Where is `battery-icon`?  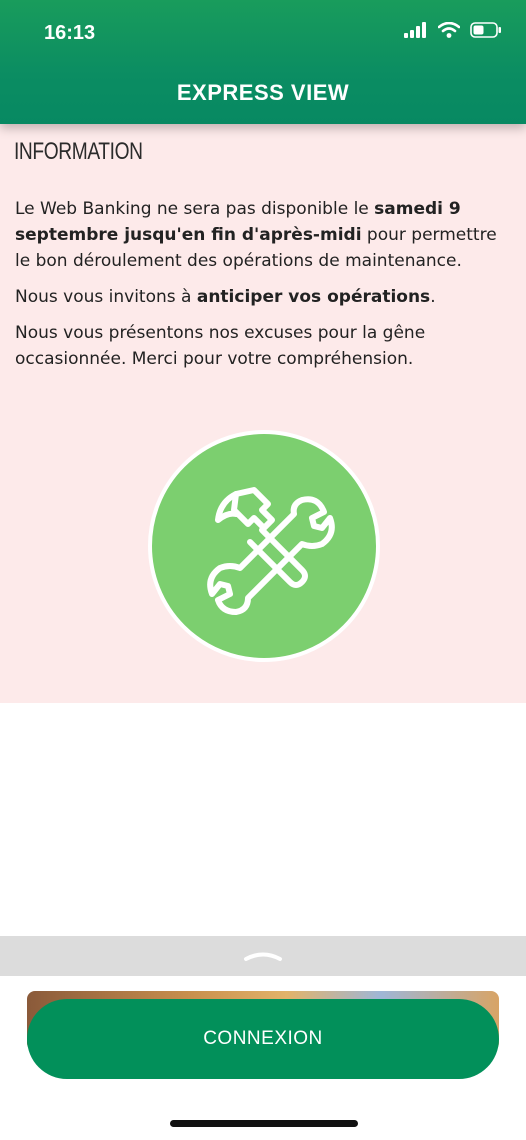
battery-icon is located at coordinates (485, 30).